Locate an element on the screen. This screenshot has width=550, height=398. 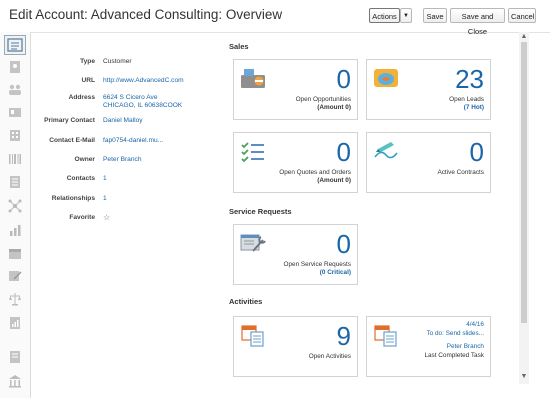
overview-icon is located at coordinates (15, 45).